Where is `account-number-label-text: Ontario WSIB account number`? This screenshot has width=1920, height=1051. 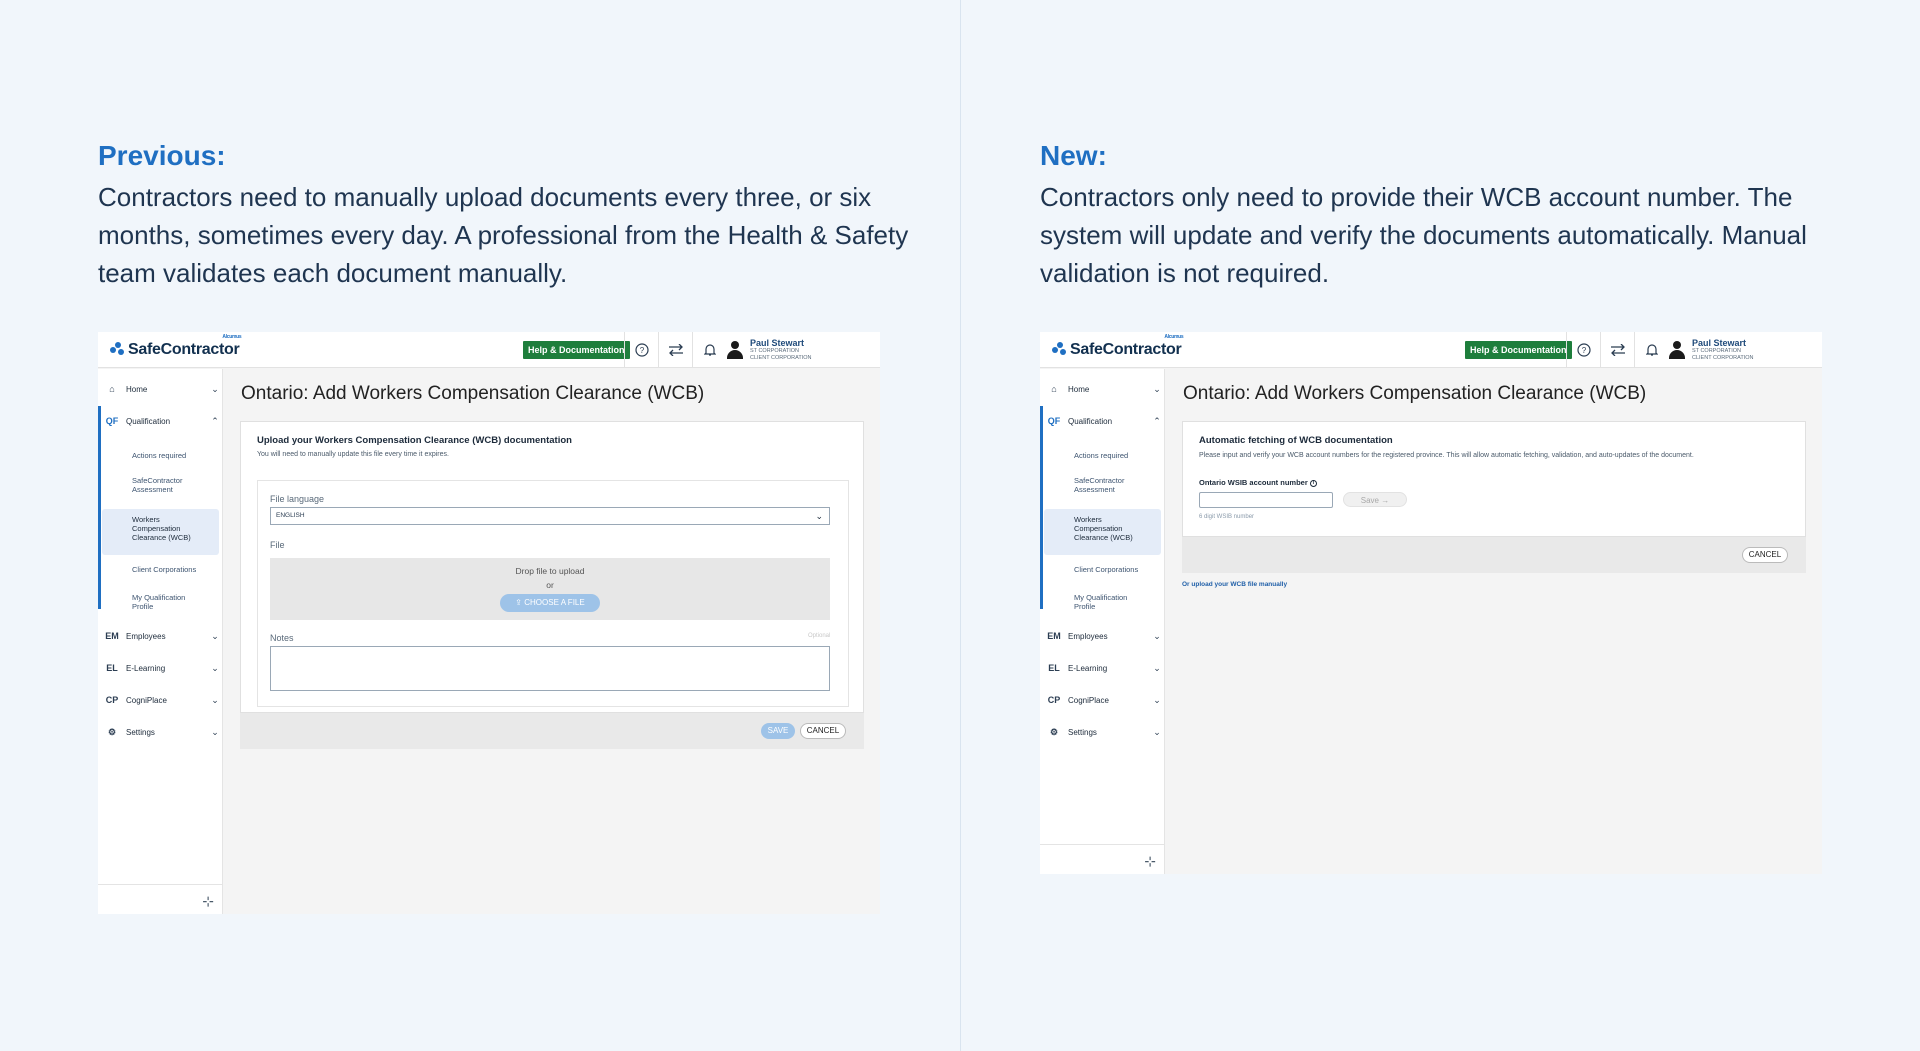 account-number-label-text: Ontario WSIB account number is located at coordinates (1253, 482).